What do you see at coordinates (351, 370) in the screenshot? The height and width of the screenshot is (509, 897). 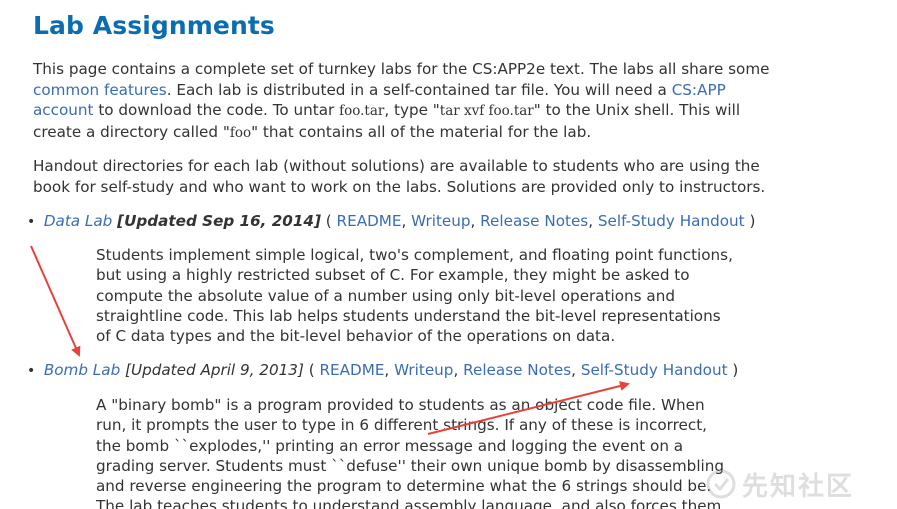 I see `bomb-lab-readme-link: README` at bounding box center [351, 370].